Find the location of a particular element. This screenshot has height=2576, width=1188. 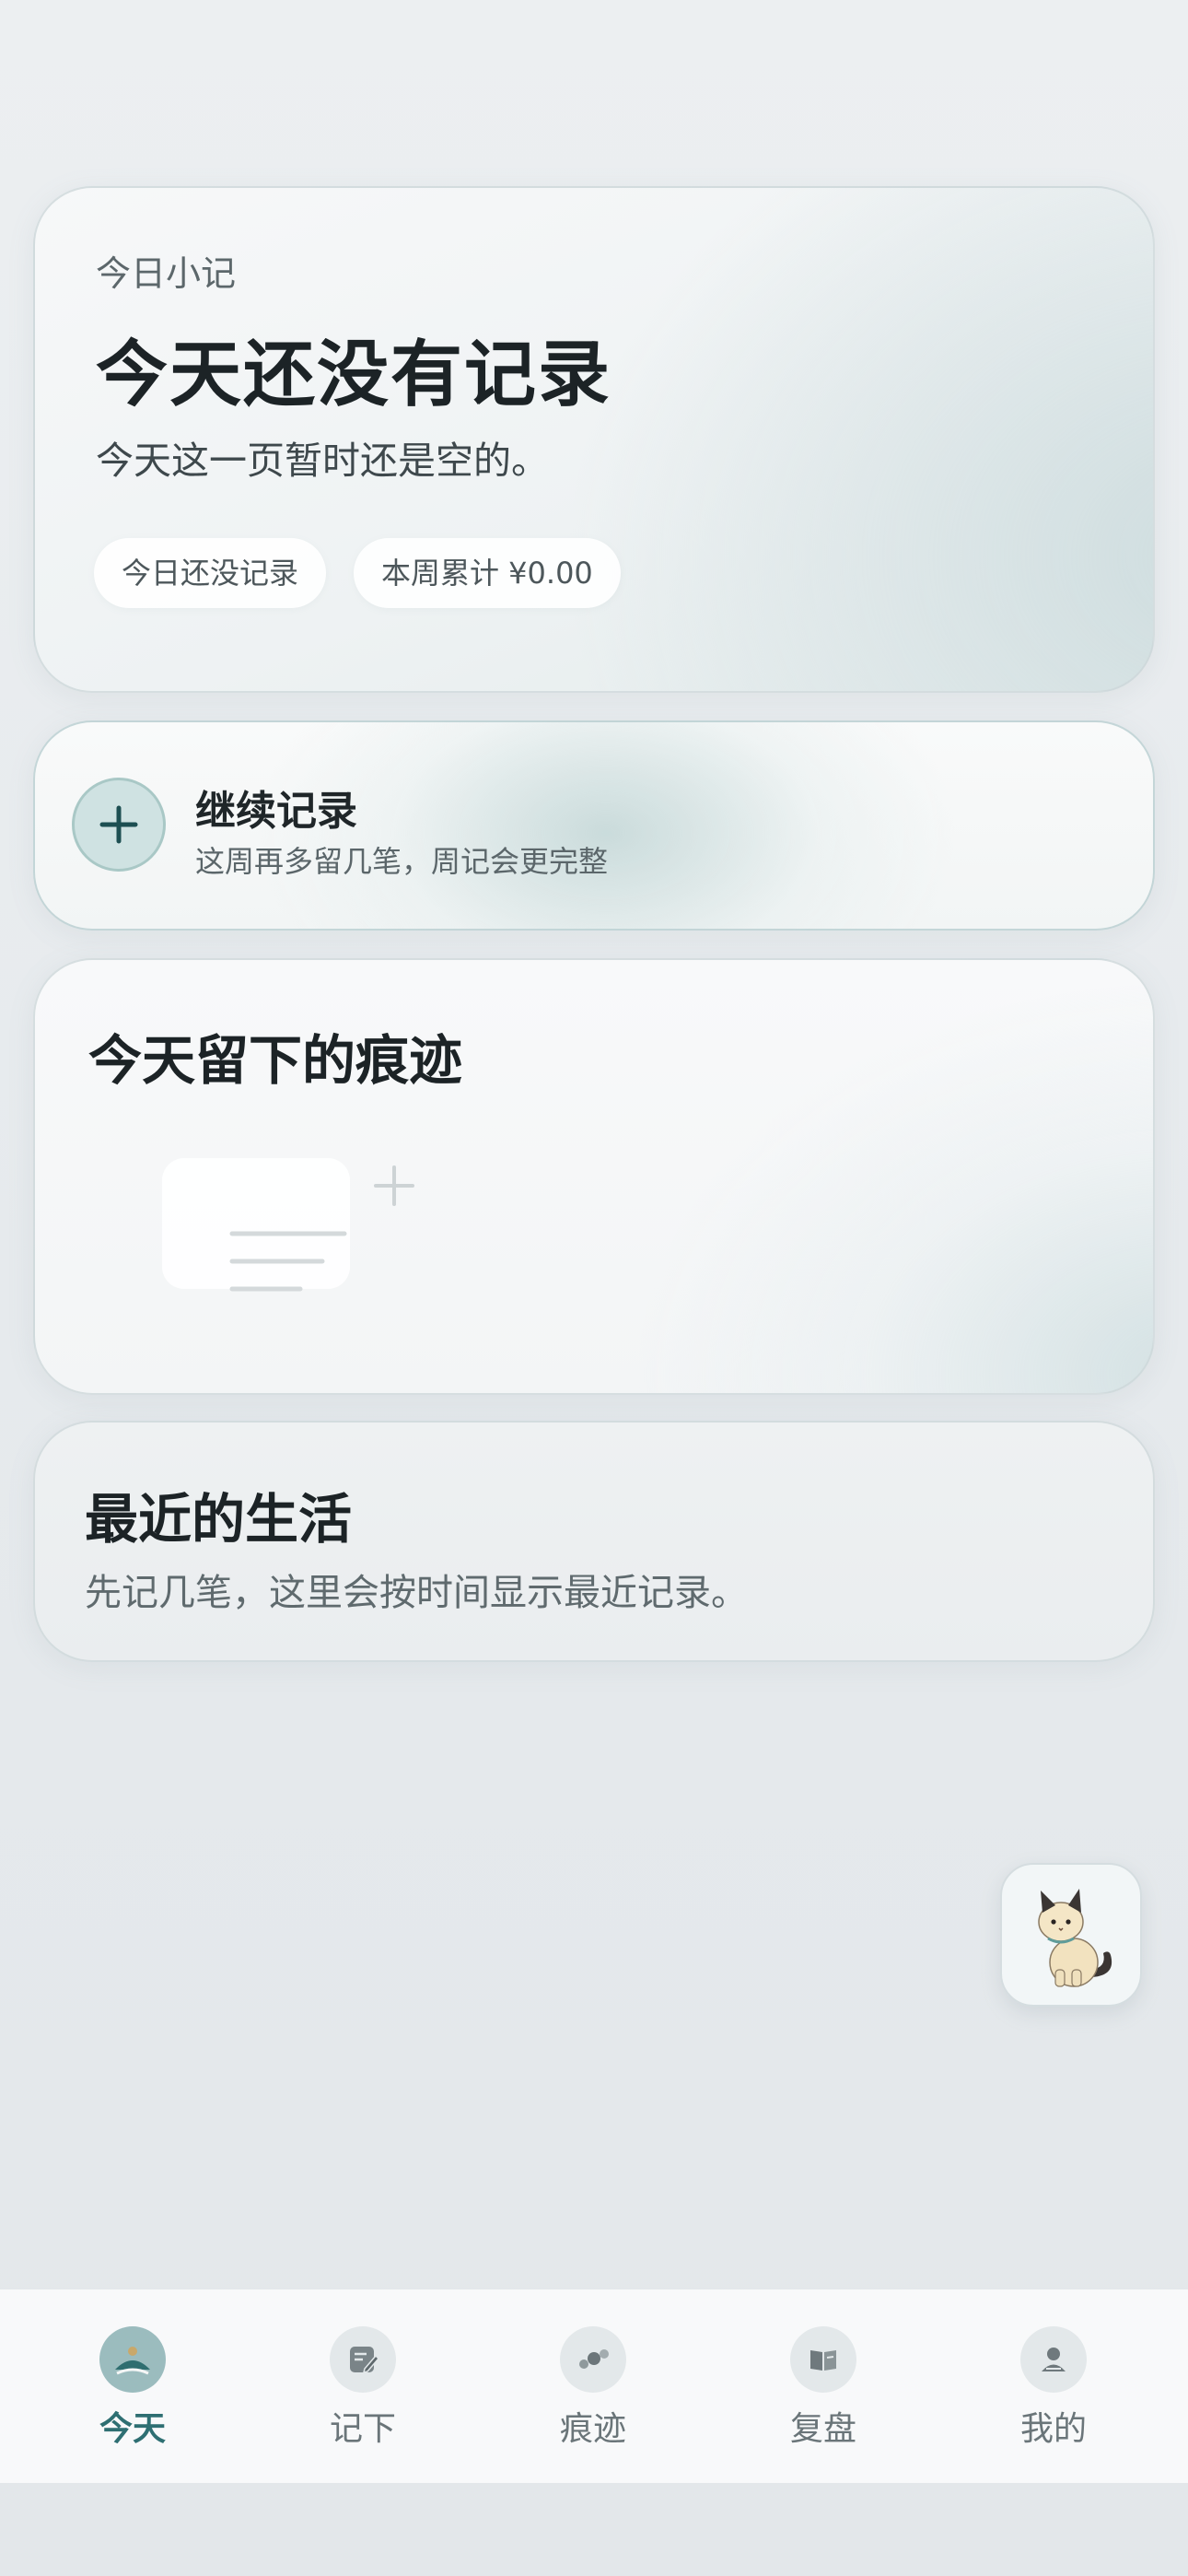

tab-record: 记下 is located at coordinates (363, 2386).